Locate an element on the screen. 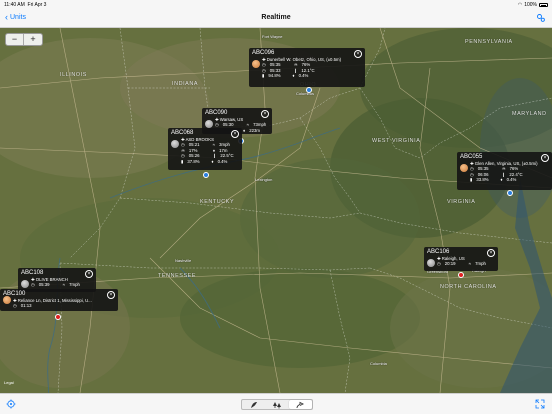 Image resolution: width=552 pixels, height=414 pixels. bottom-toolbar is located at coordinates (276, 403).